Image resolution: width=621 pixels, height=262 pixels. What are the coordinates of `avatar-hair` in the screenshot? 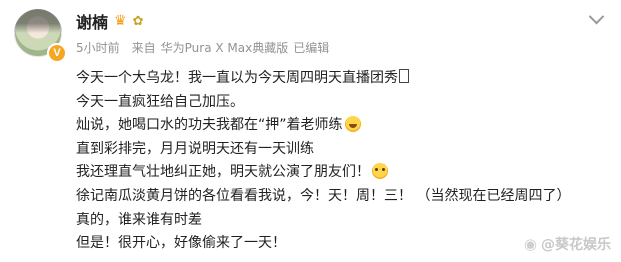 It's located at (38, 21).